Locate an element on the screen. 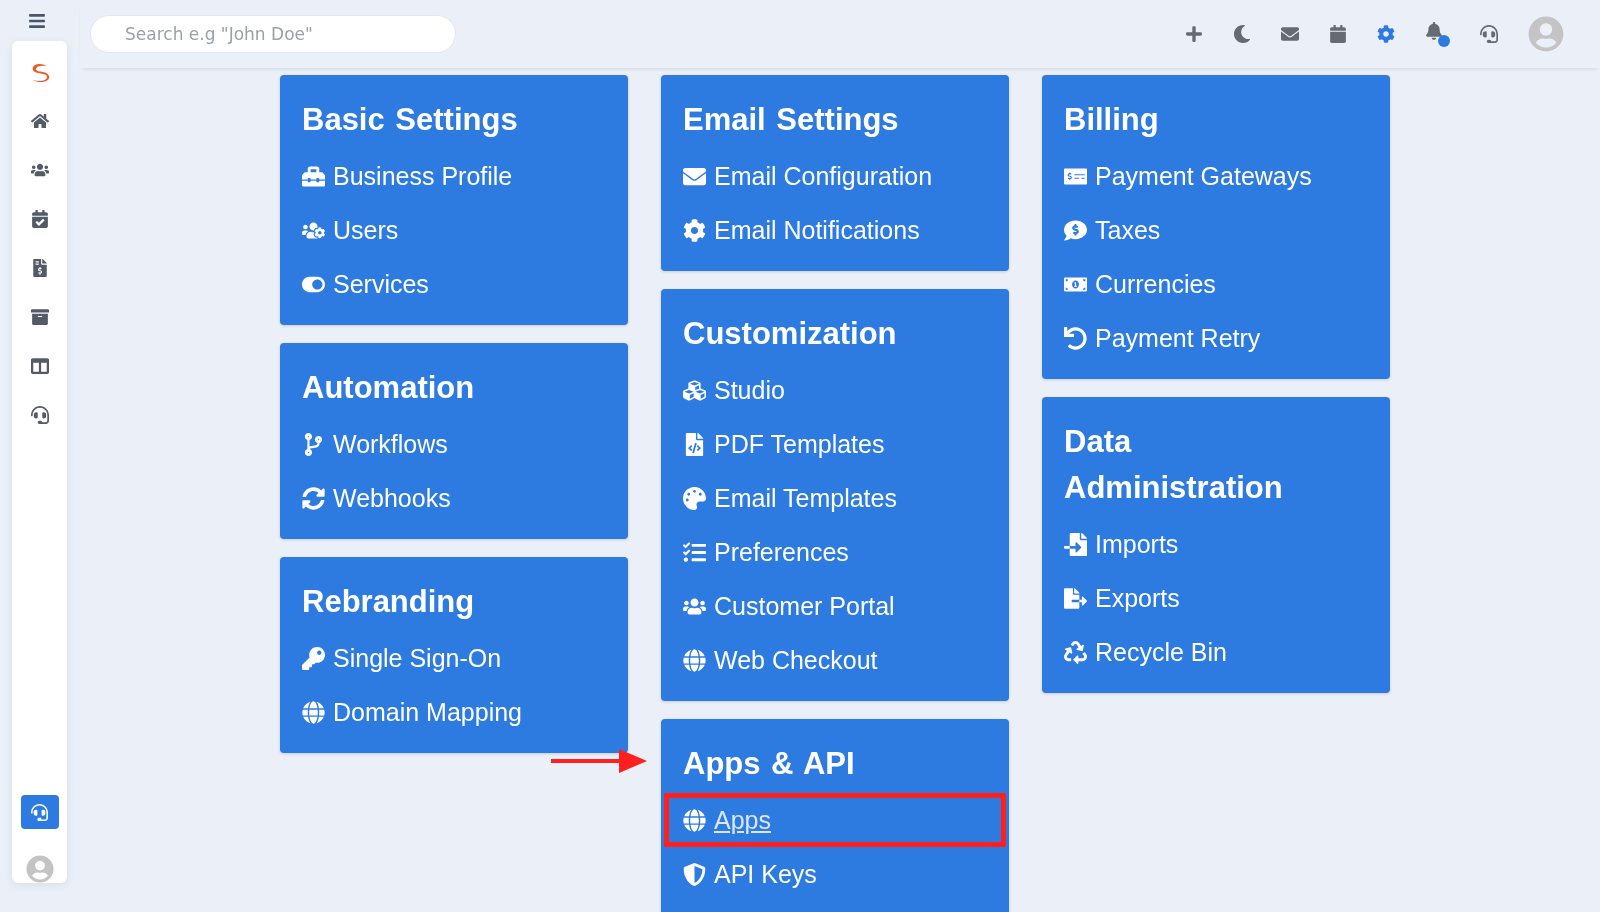  card-title: Email Settings is located at coordinates (791, 120).